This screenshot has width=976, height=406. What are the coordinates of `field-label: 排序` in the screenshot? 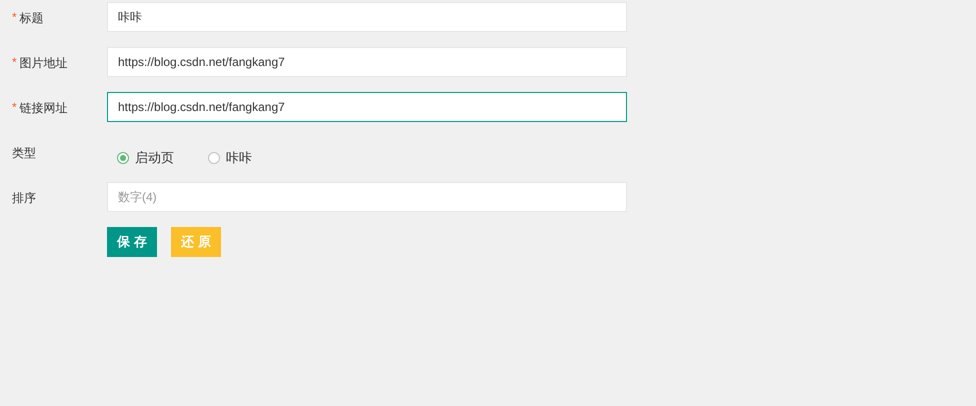 It's located at (24, 198).